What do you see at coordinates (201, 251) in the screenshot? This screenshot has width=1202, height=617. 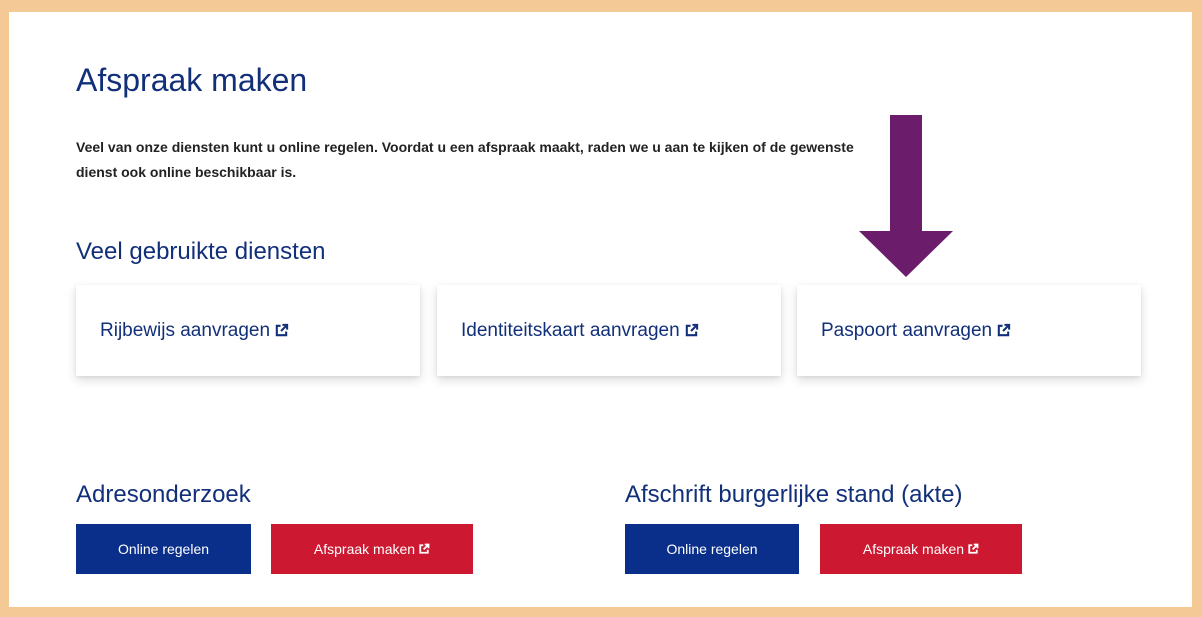 I see `common-services-heading: Veel gebruikte diensten` at bounding box center [201, 251].